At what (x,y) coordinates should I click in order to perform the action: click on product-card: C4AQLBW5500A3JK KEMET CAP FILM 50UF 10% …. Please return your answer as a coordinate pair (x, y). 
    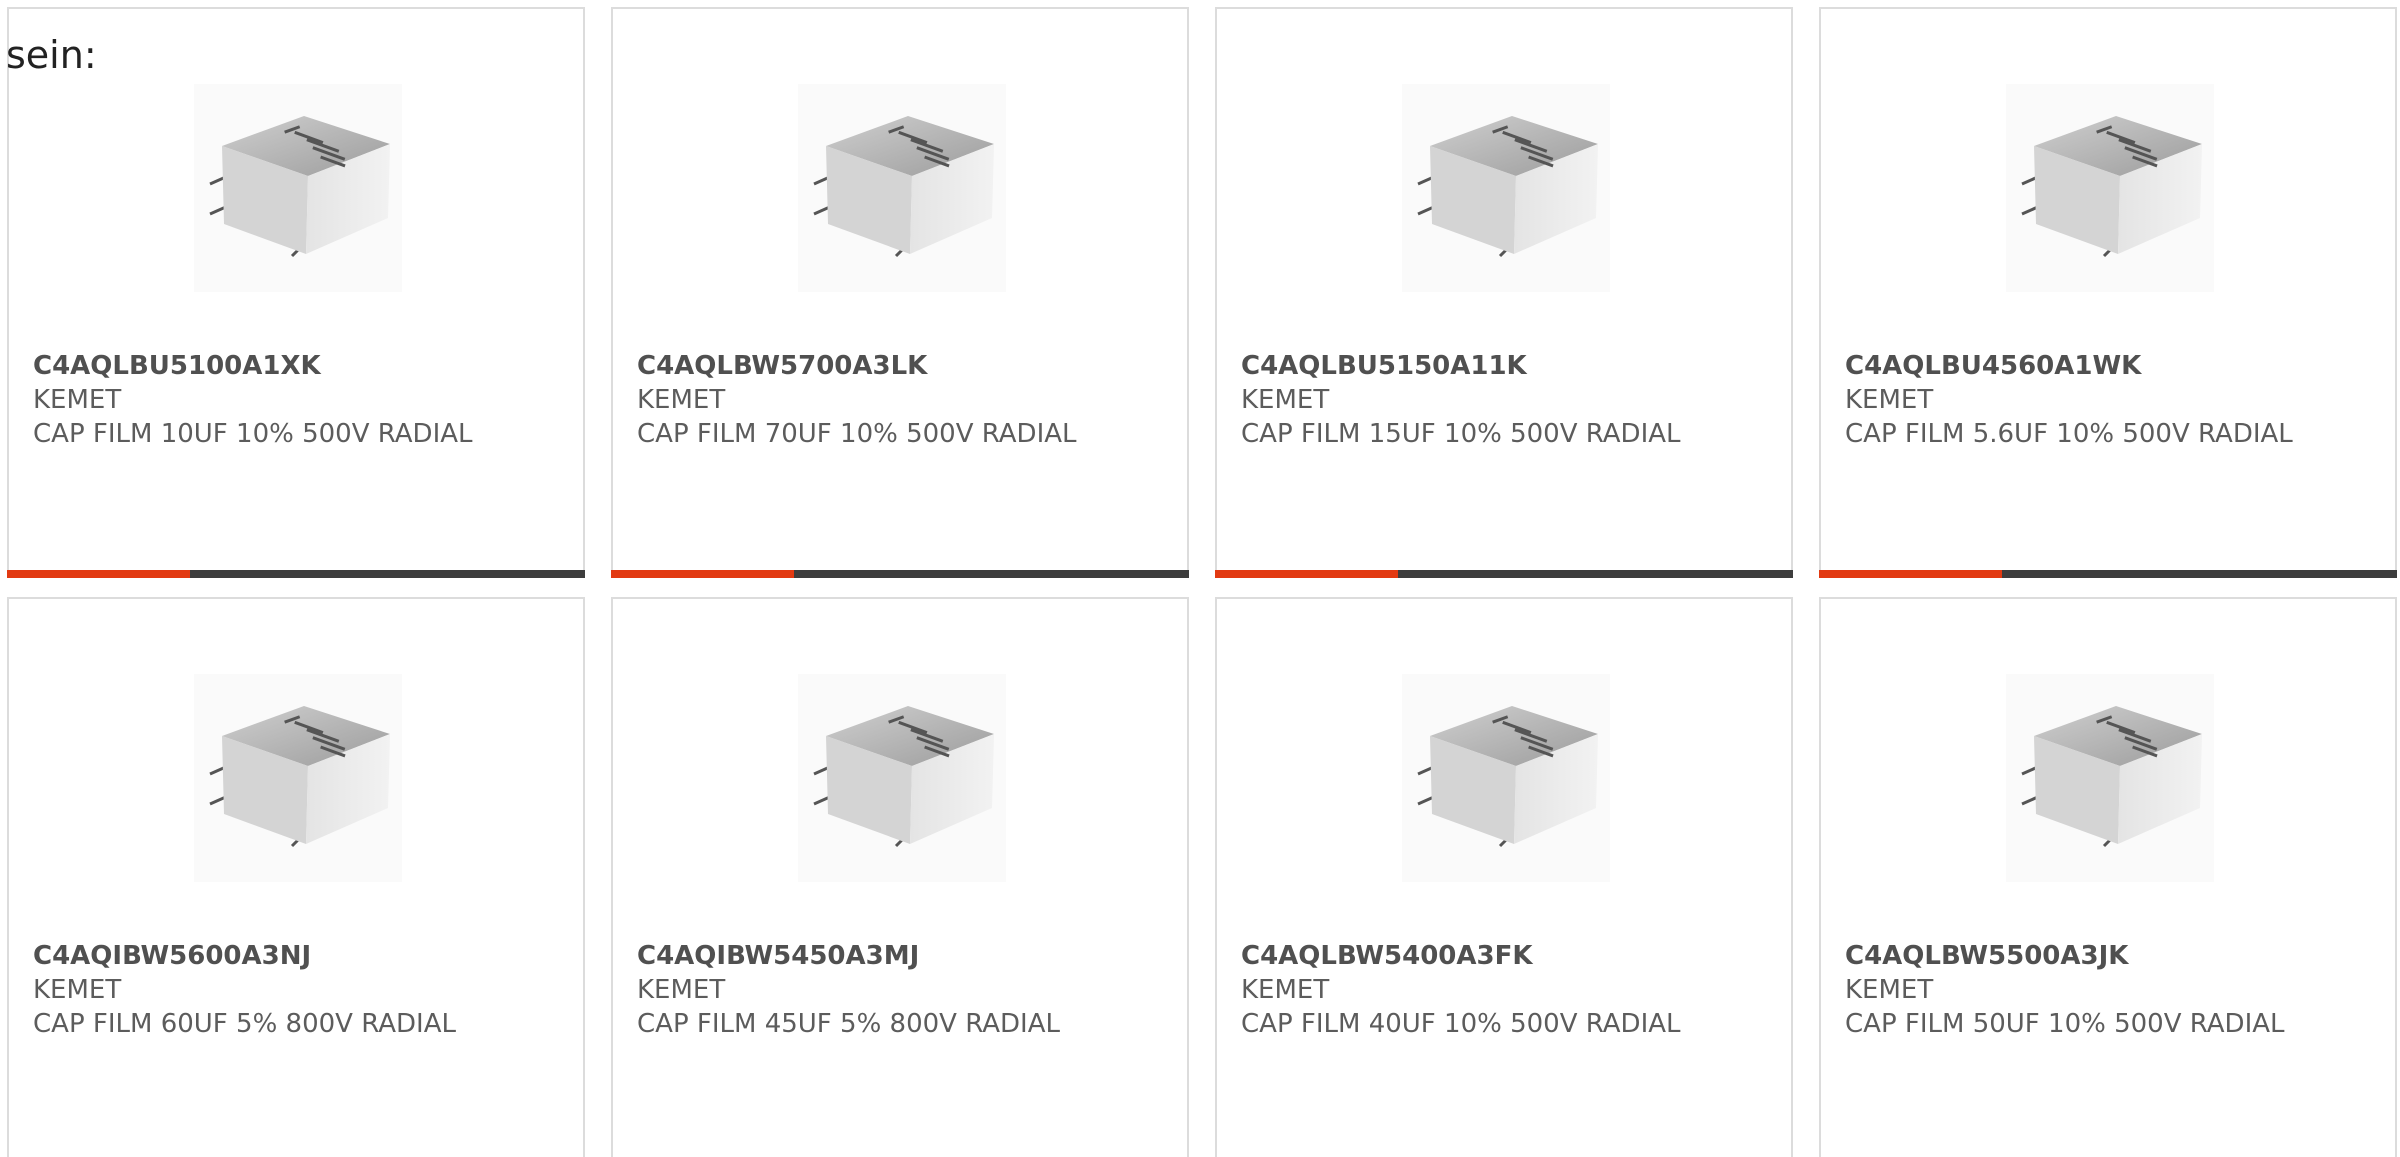
    Looking at the image, I should click on (2108, 877).